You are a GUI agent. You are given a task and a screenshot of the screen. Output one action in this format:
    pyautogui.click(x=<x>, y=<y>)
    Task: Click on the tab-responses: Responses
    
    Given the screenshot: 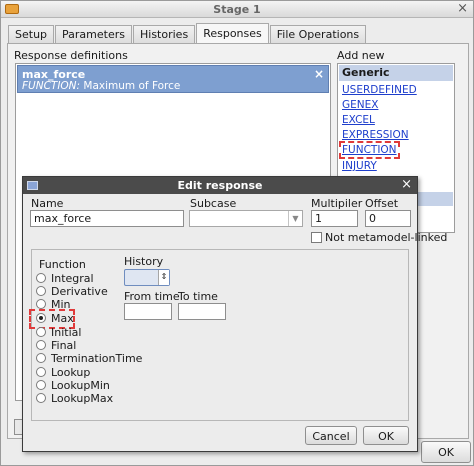 What is the action you would take?
    pyautogui.click(x=232, y=33)
    